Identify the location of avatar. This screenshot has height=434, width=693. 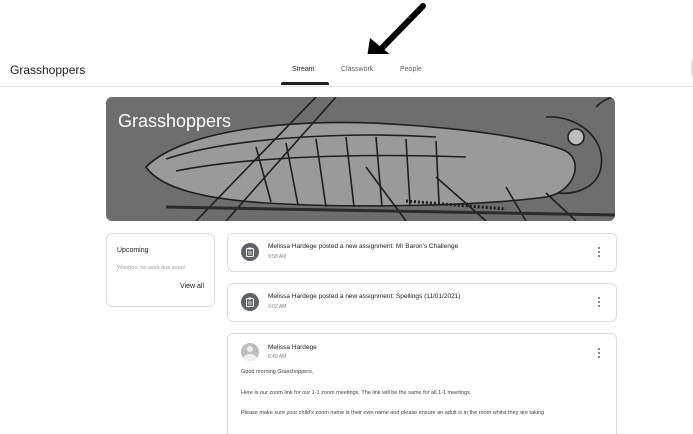
(250, 352).